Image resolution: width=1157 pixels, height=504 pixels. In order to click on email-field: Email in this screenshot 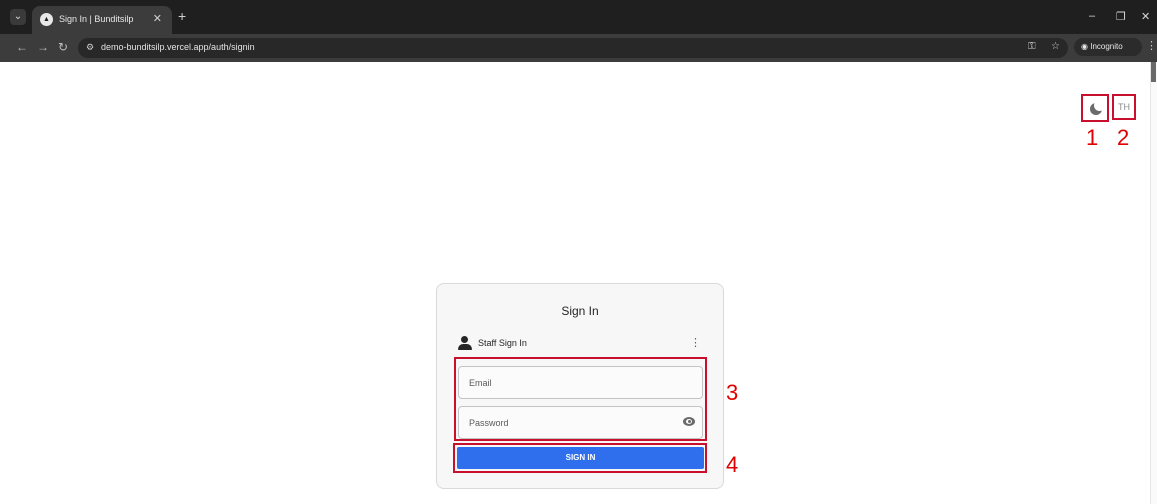, I will do `click(580, 382)`.